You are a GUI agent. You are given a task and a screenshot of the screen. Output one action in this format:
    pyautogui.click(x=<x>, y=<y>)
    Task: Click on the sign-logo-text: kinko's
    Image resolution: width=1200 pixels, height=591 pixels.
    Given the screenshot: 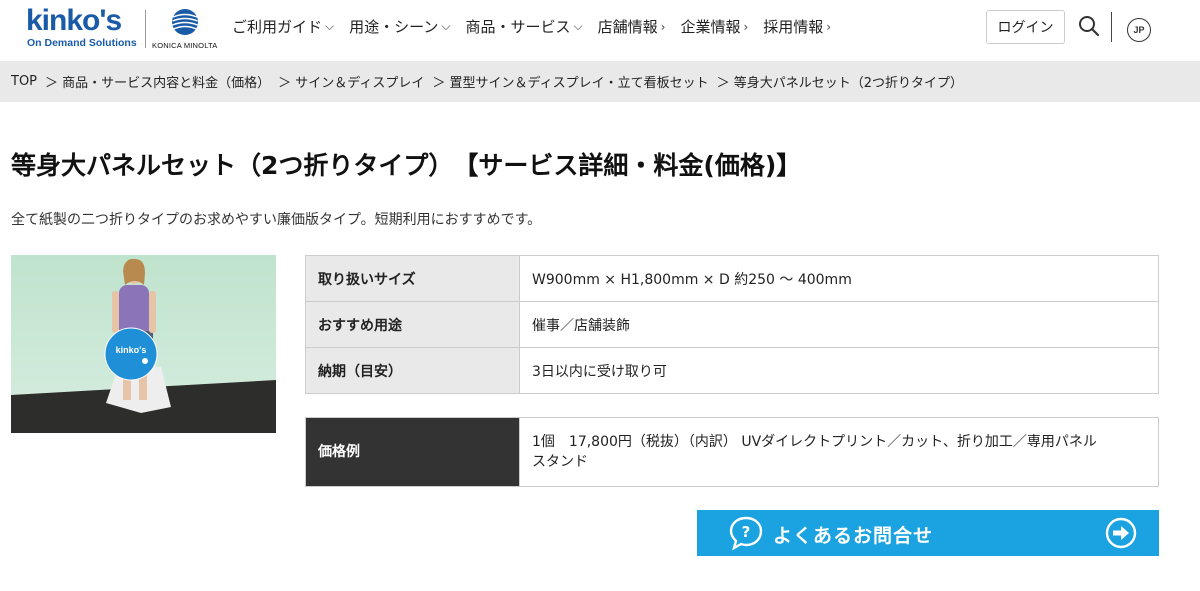 What is the action you would take?
    pyautogui.click(x=131, y=350)
    